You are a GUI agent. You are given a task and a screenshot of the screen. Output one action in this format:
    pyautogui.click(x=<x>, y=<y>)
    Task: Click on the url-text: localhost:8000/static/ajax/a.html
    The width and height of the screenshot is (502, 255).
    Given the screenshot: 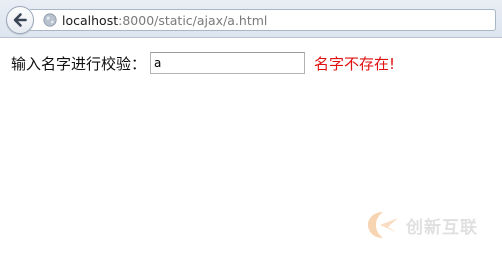 What is the action you would take?
    pyautogui.click(x=164, y=20)
    